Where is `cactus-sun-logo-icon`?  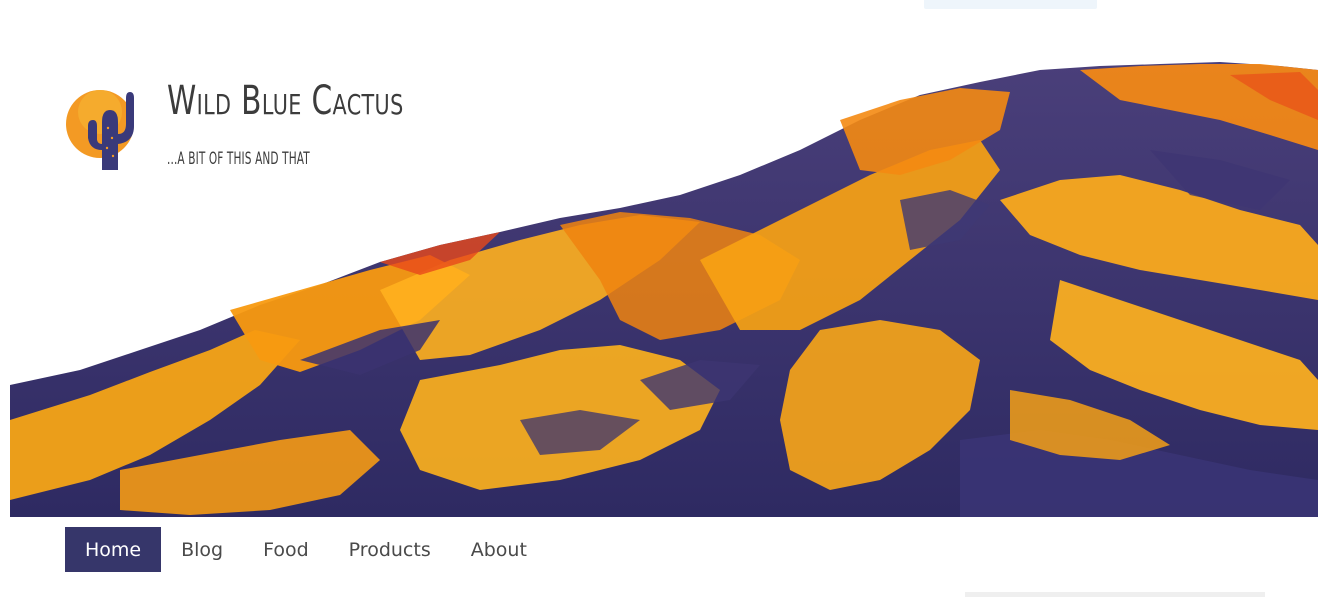
cactus-sun-logo-icon is located at coordinates (101, 128).